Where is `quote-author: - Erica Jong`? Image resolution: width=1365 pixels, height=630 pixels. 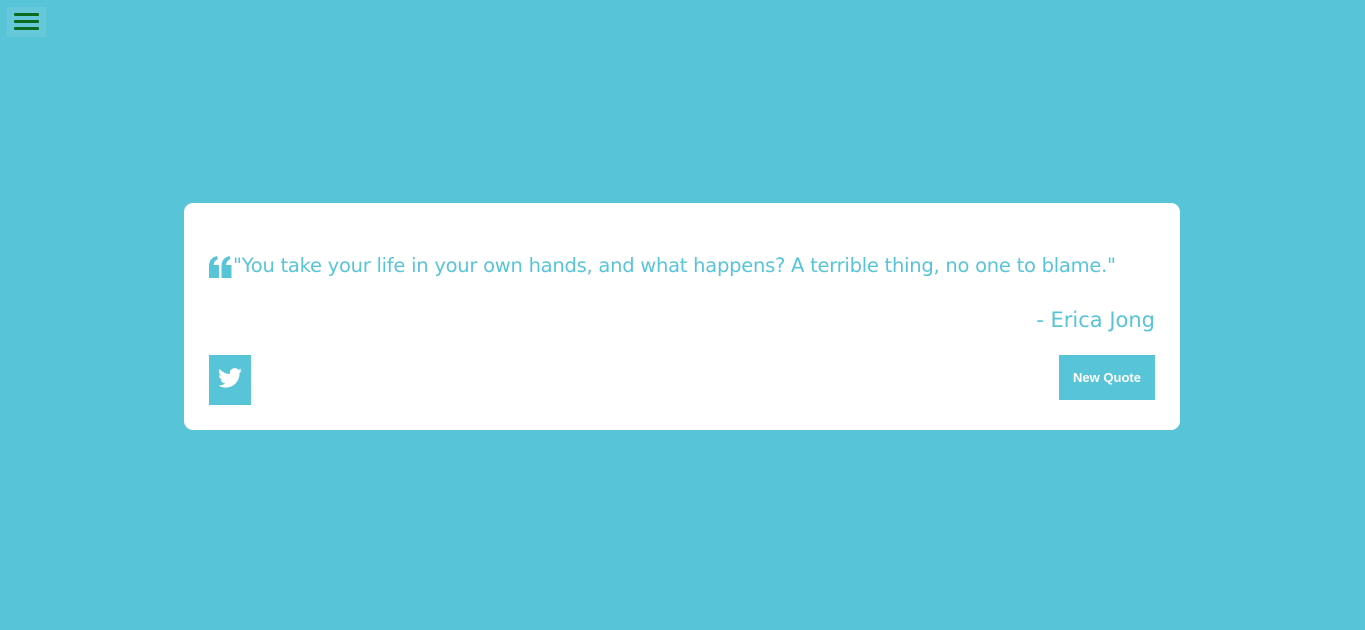
quote-author: - Erica Jong is located at coordinates (1095, 320).